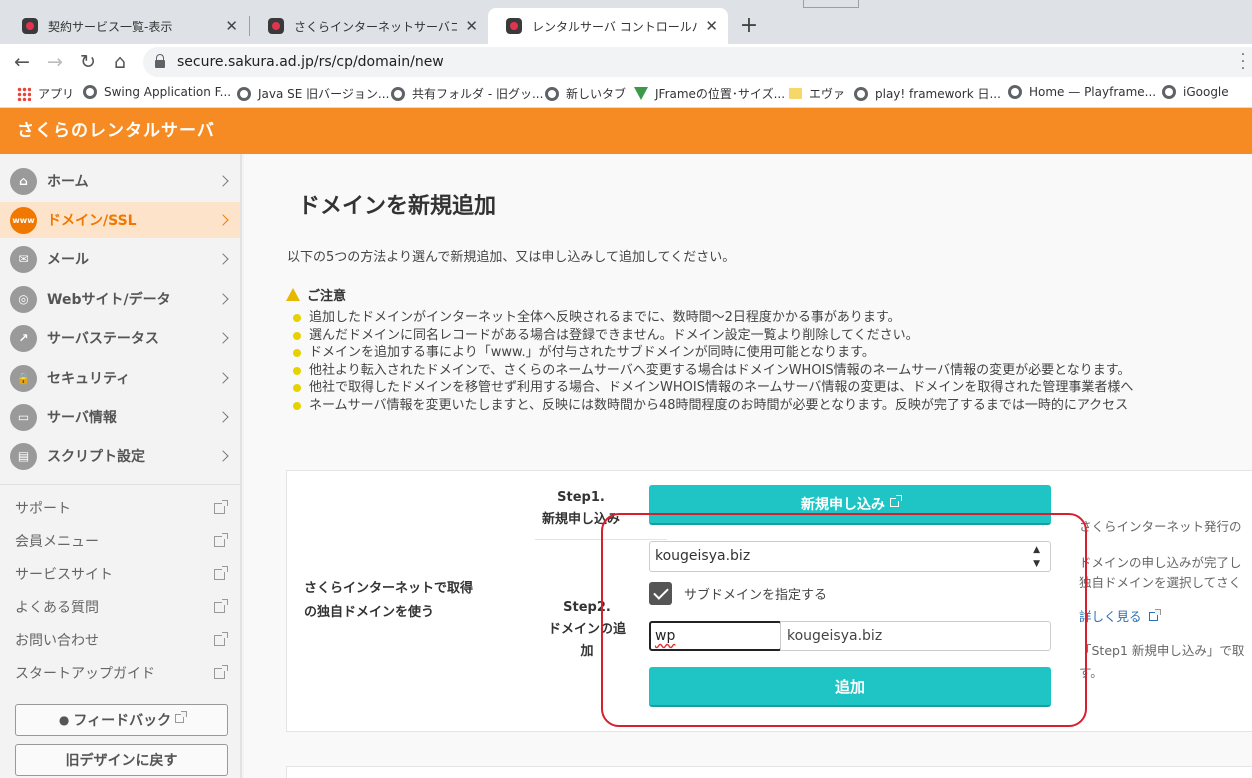  I want to click on globe-icon: ◎, so click(23, 299).